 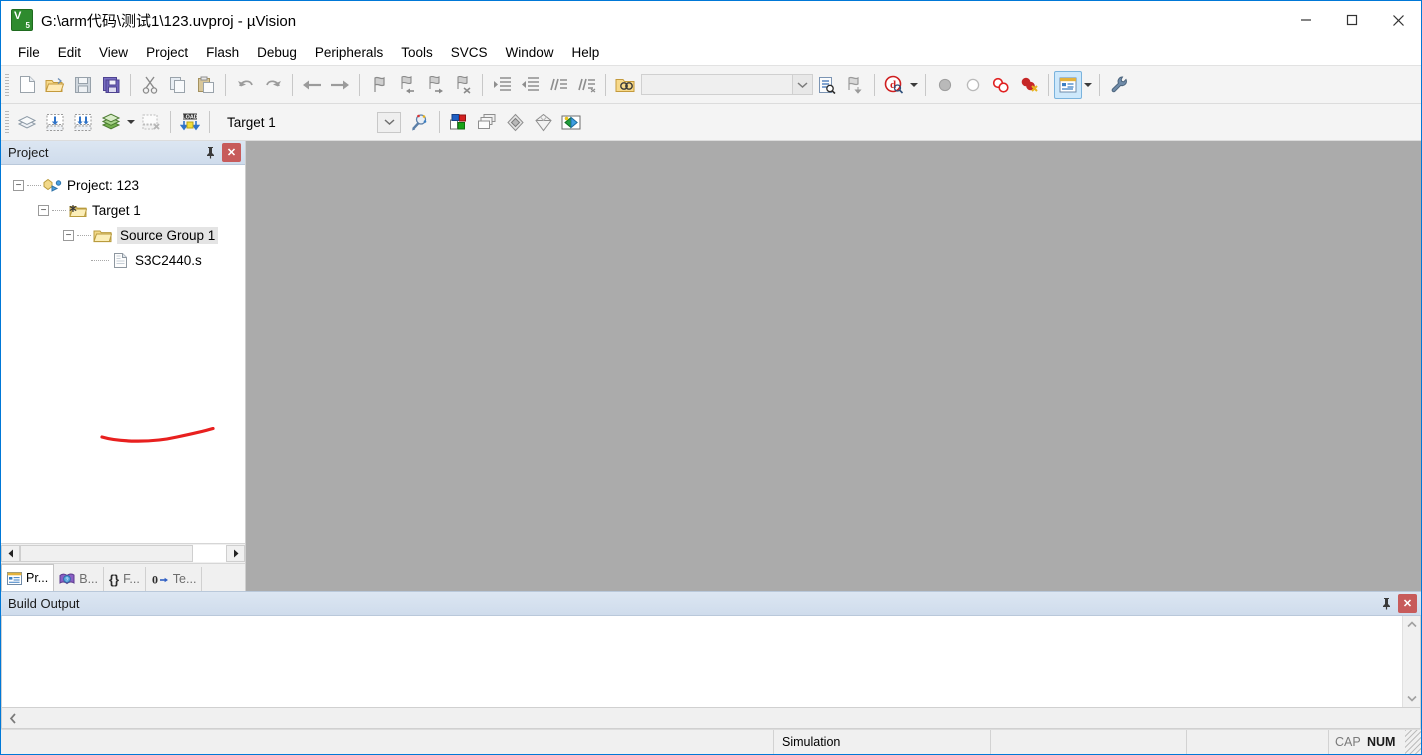 What do you see at coordinates (43, 210) in the screenshot?
I see `expander-target: −` at bounding box center [43, 210].